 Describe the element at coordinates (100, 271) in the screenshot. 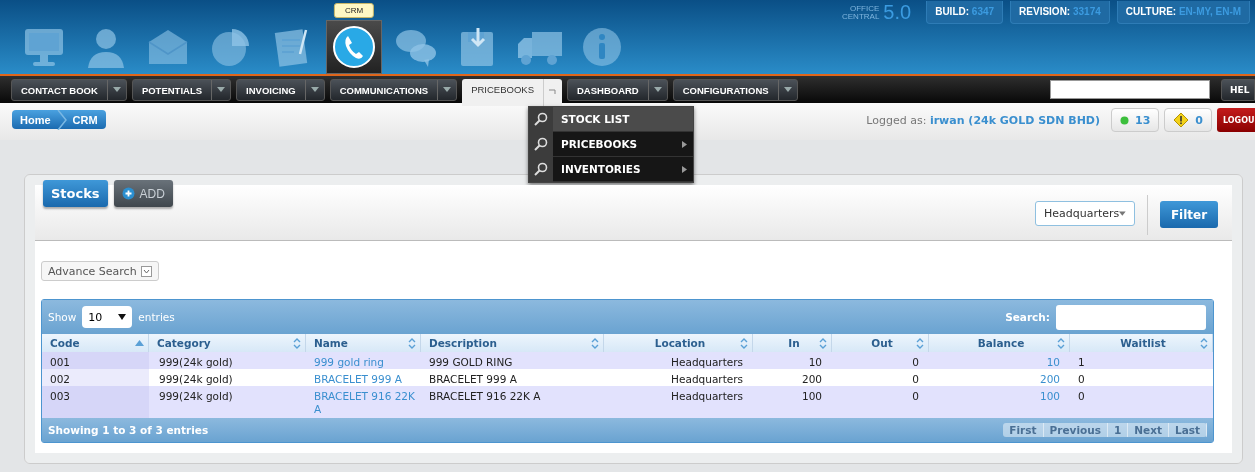

I see `advance-search-button: Advance Search` at that location.